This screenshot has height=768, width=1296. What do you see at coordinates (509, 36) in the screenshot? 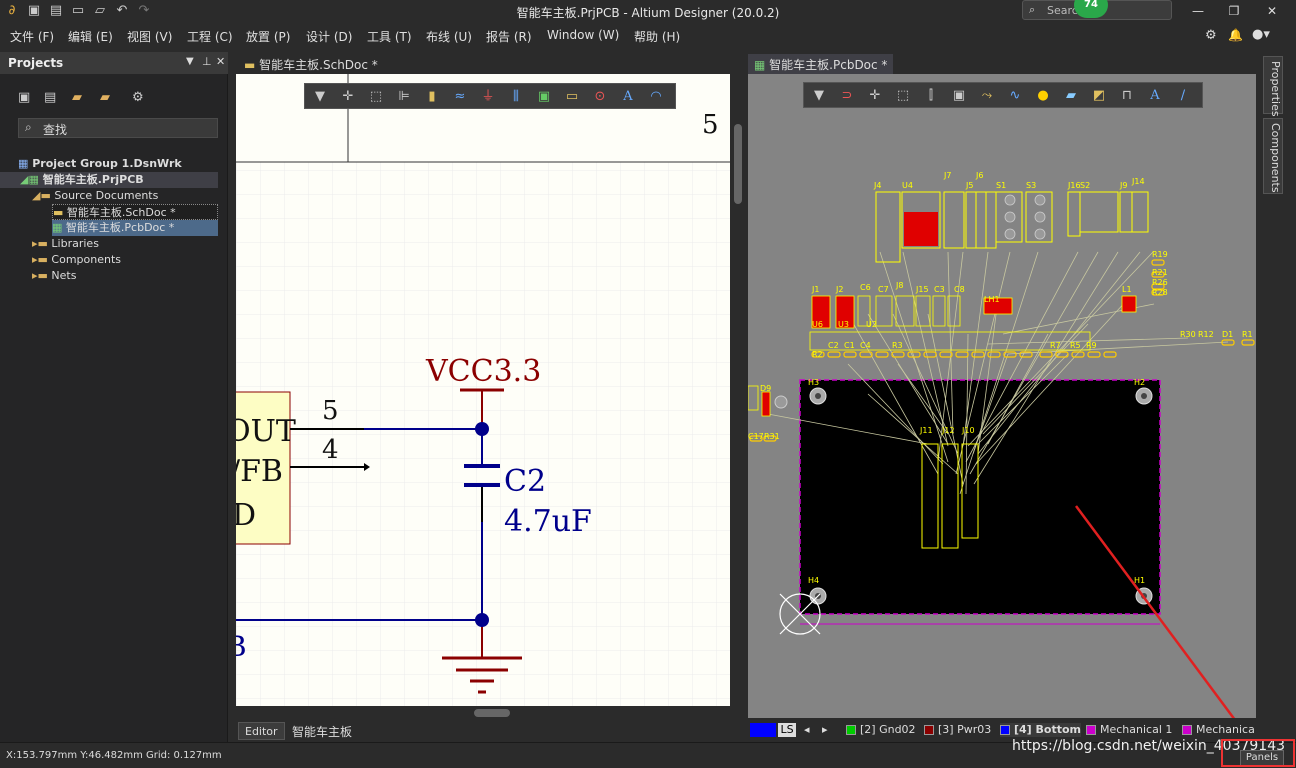
I see `menu-reports: 报告 (R)` at bounding box center [509, 36].